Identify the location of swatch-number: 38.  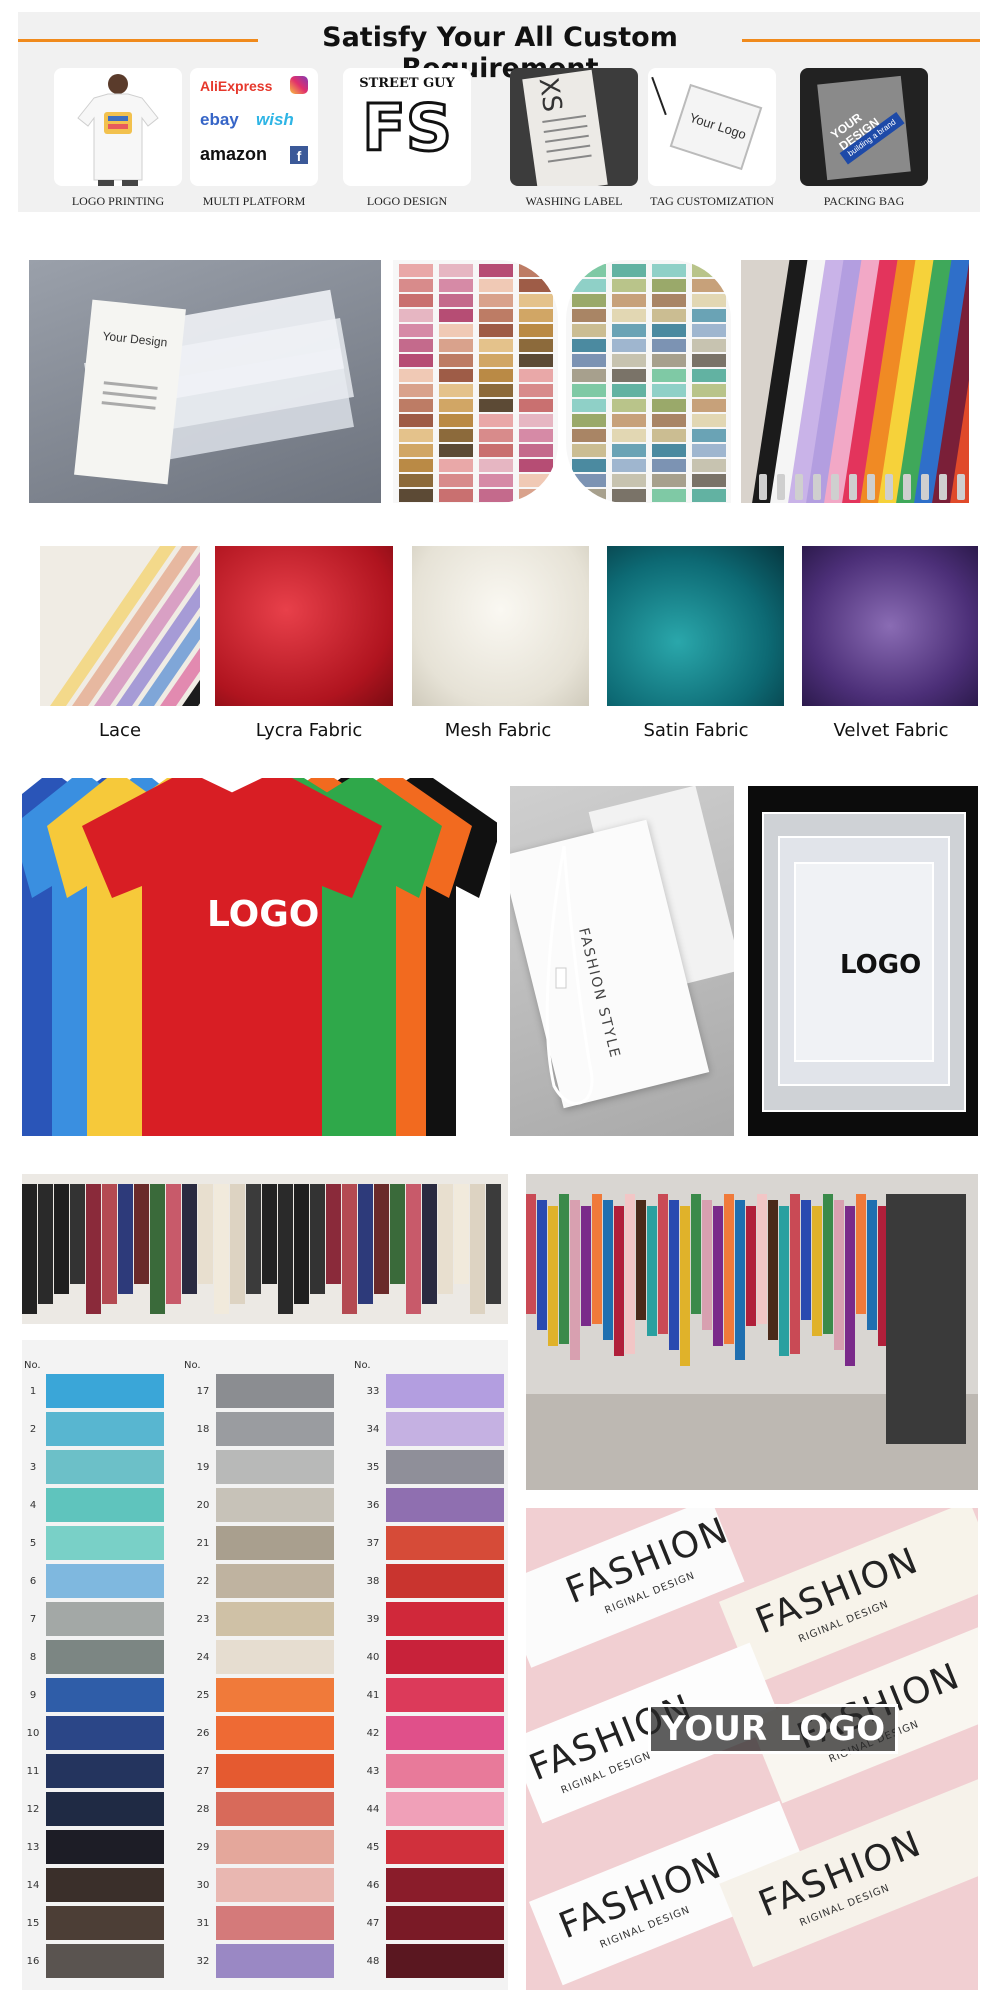
(373, 1581).